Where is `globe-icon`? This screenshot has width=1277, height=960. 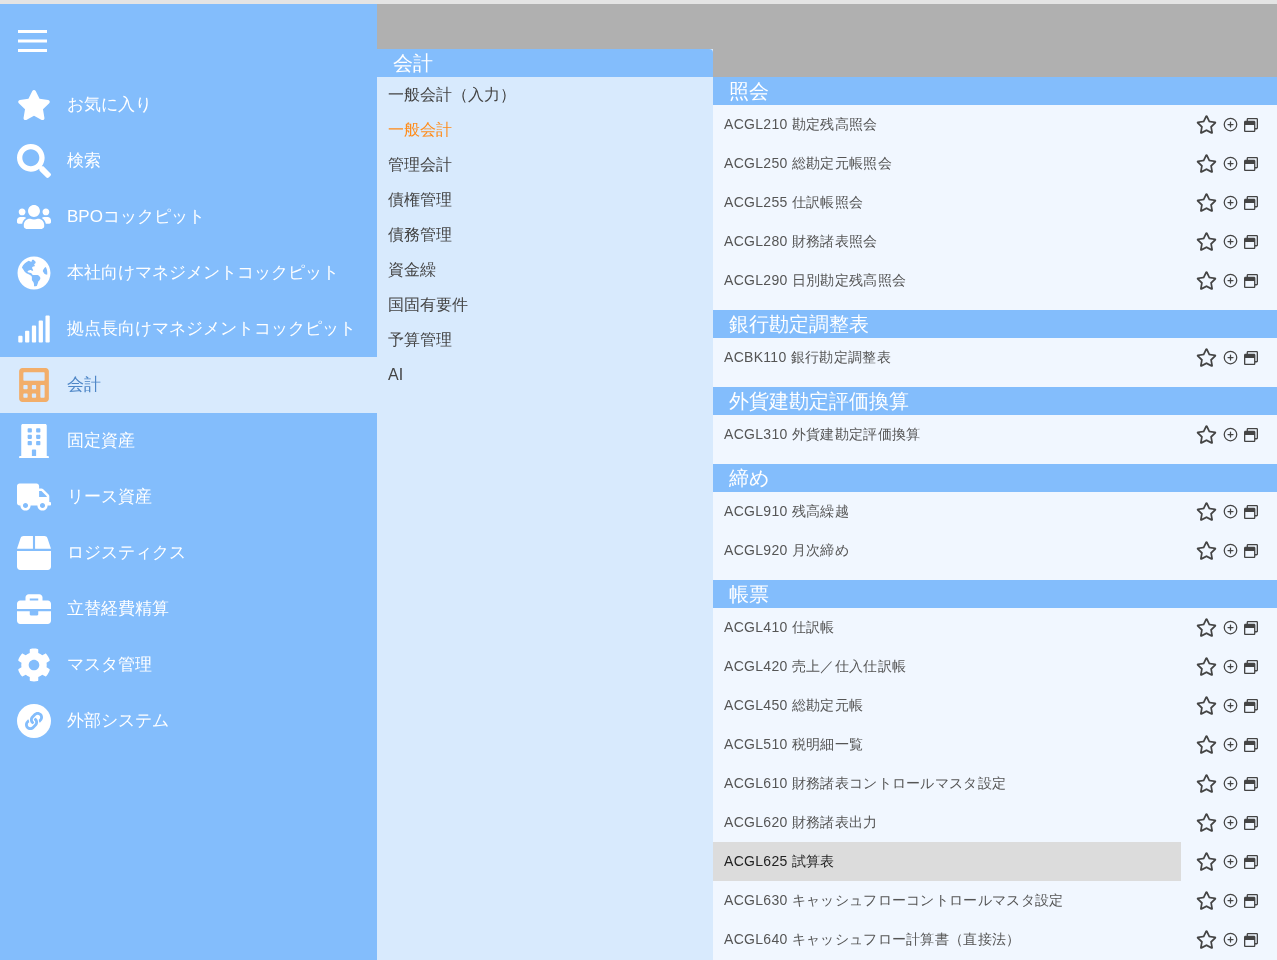
globe-icon is located at coordinates (34, 273).